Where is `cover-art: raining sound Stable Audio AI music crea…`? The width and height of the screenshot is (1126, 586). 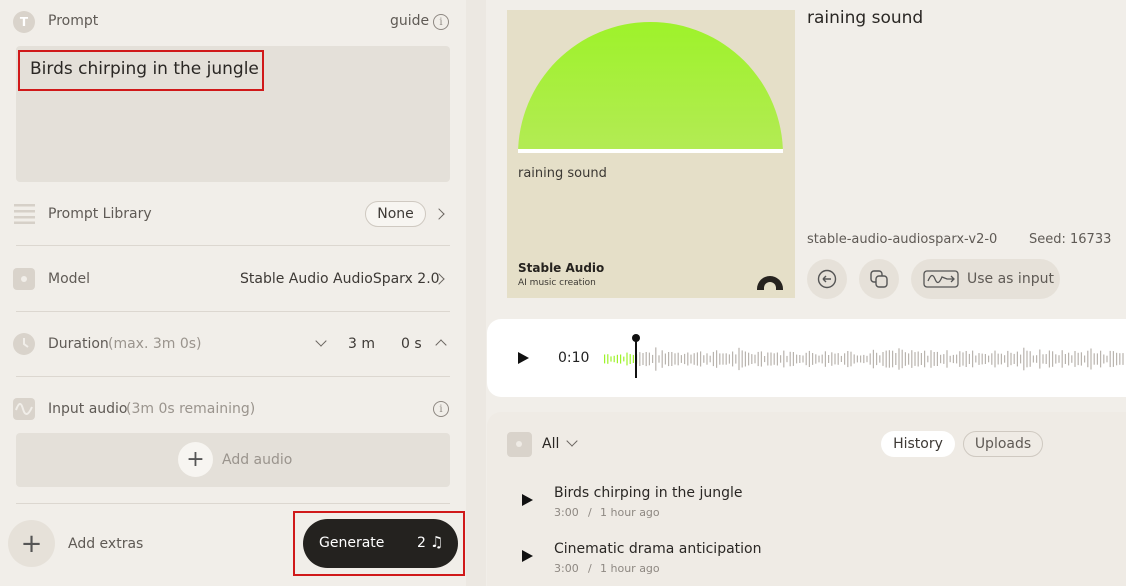
cover-art: raining sound Stable Audio AI music crea… is located at coordinates (651, 154).